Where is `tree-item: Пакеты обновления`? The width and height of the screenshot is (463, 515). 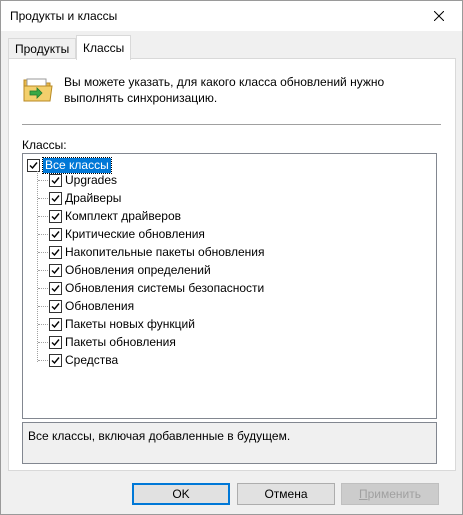 tree-item: Пакеты обновления is located at coordinates (112, 342).